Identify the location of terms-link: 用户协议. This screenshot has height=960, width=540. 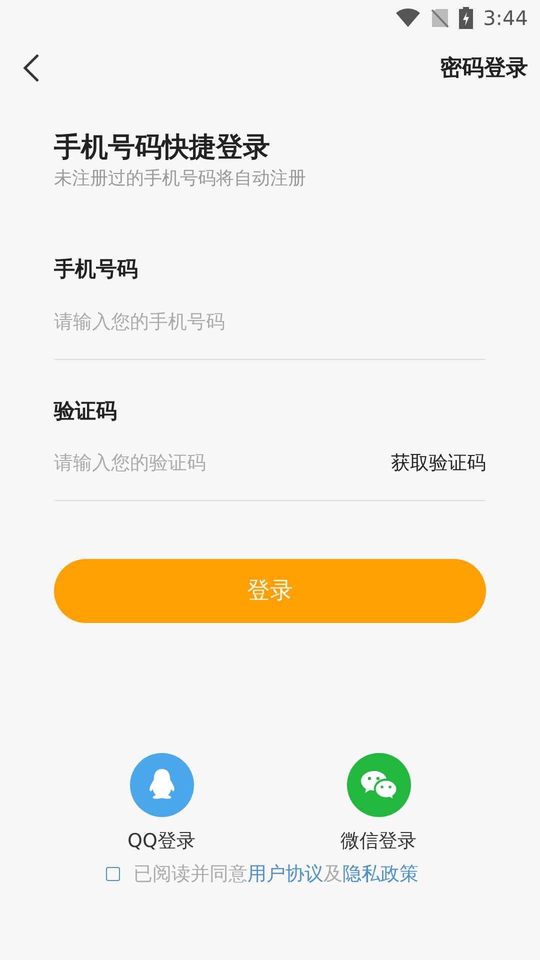
(286, 873).